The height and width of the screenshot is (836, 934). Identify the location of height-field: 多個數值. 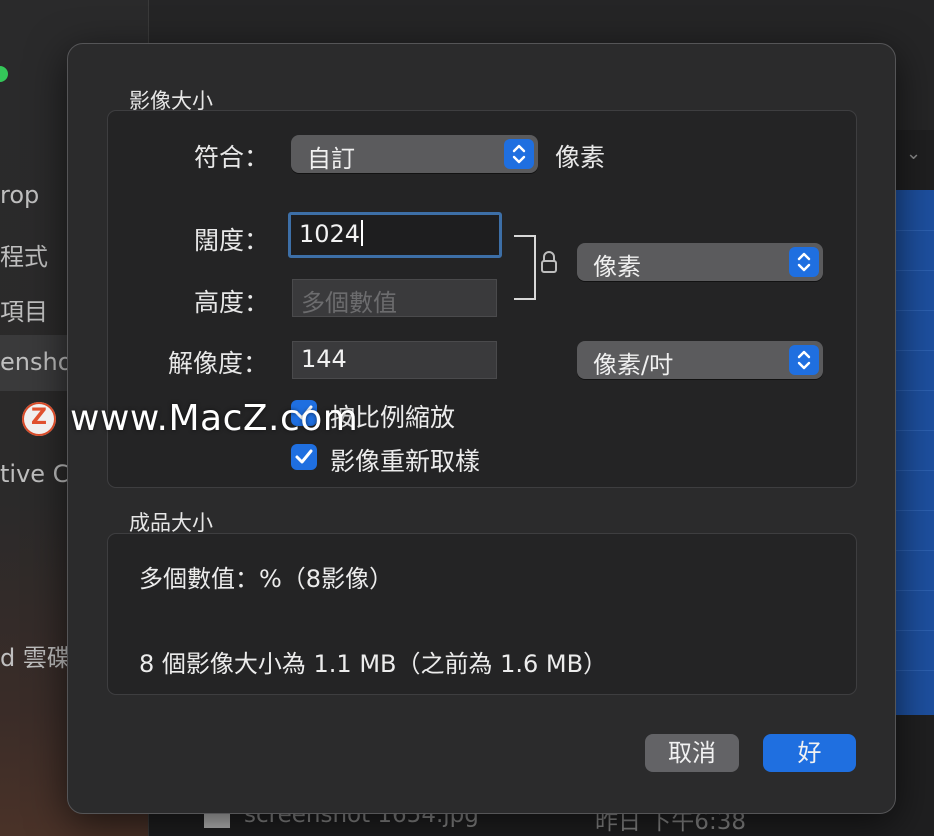
(394, 298).